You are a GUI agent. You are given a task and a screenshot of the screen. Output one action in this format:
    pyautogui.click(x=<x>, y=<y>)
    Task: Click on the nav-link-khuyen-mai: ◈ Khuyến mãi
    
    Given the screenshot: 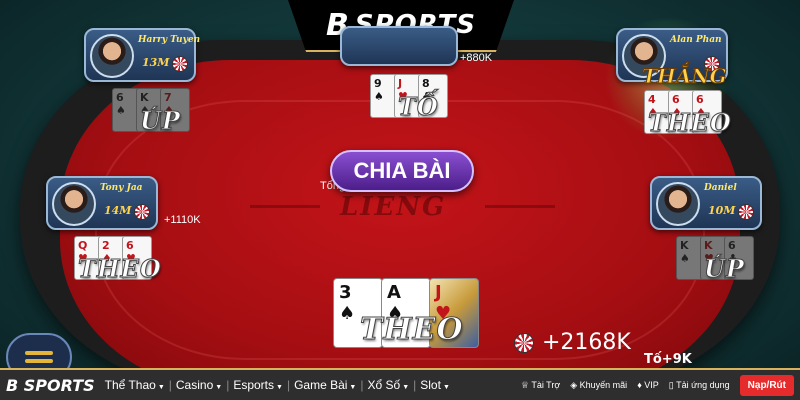 What is the action you would take?
    pyautogui.click(x=598, y=385)
    